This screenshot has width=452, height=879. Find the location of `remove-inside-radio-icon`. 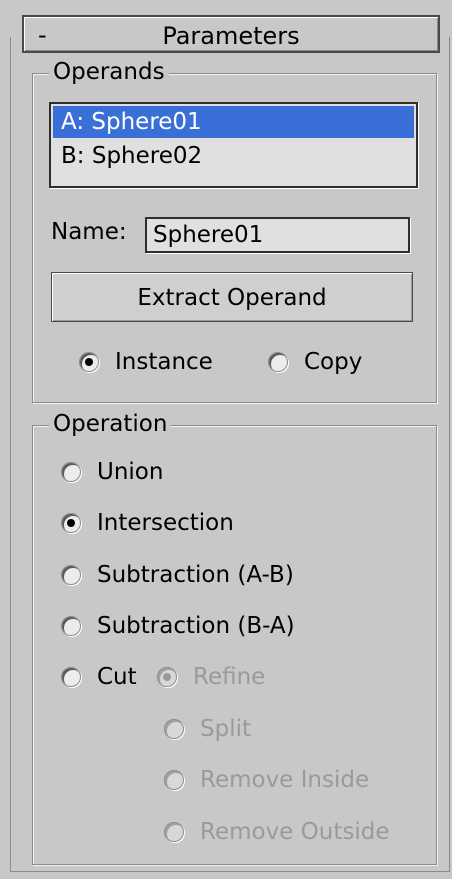

remove-inside-radio-icon is located at coordinates (174, 780).